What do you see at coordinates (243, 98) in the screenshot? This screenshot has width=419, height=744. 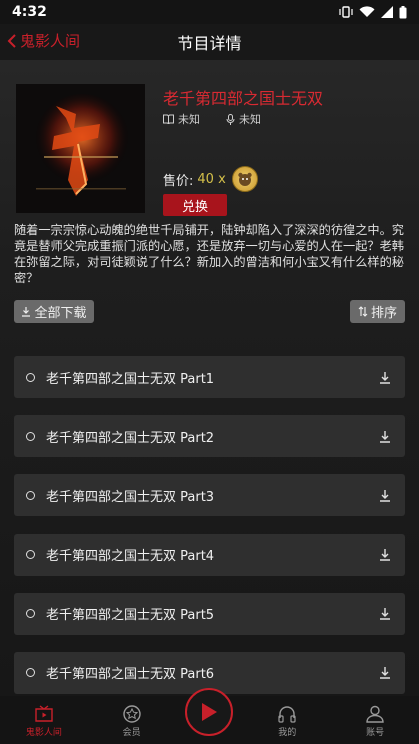 I see `program-title: 老千第四部之国士无双` at bounding box center [243, 98].